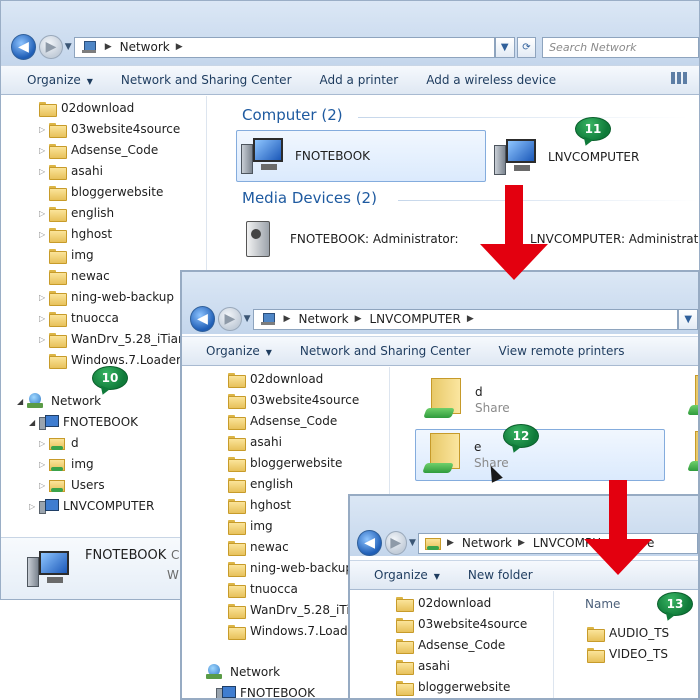 The width and height of the screenshot is (700, 700). What do you see at coordinates (292, 115) in the screenshot?
I see `group-header-computer: Computer (2)` at bounding box center [292, 115].